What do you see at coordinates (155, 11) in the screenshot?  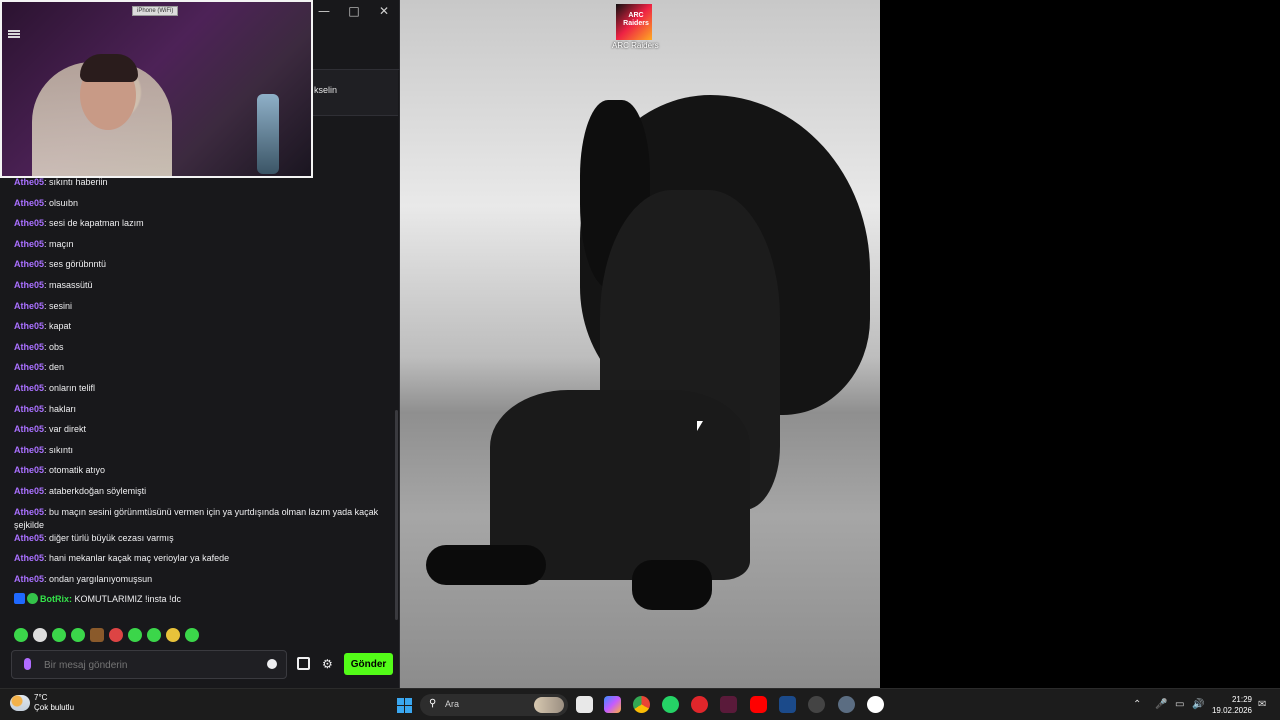 I see `webcam-device-label: iPhone (WiFi)` at bounding box center [155, 11].